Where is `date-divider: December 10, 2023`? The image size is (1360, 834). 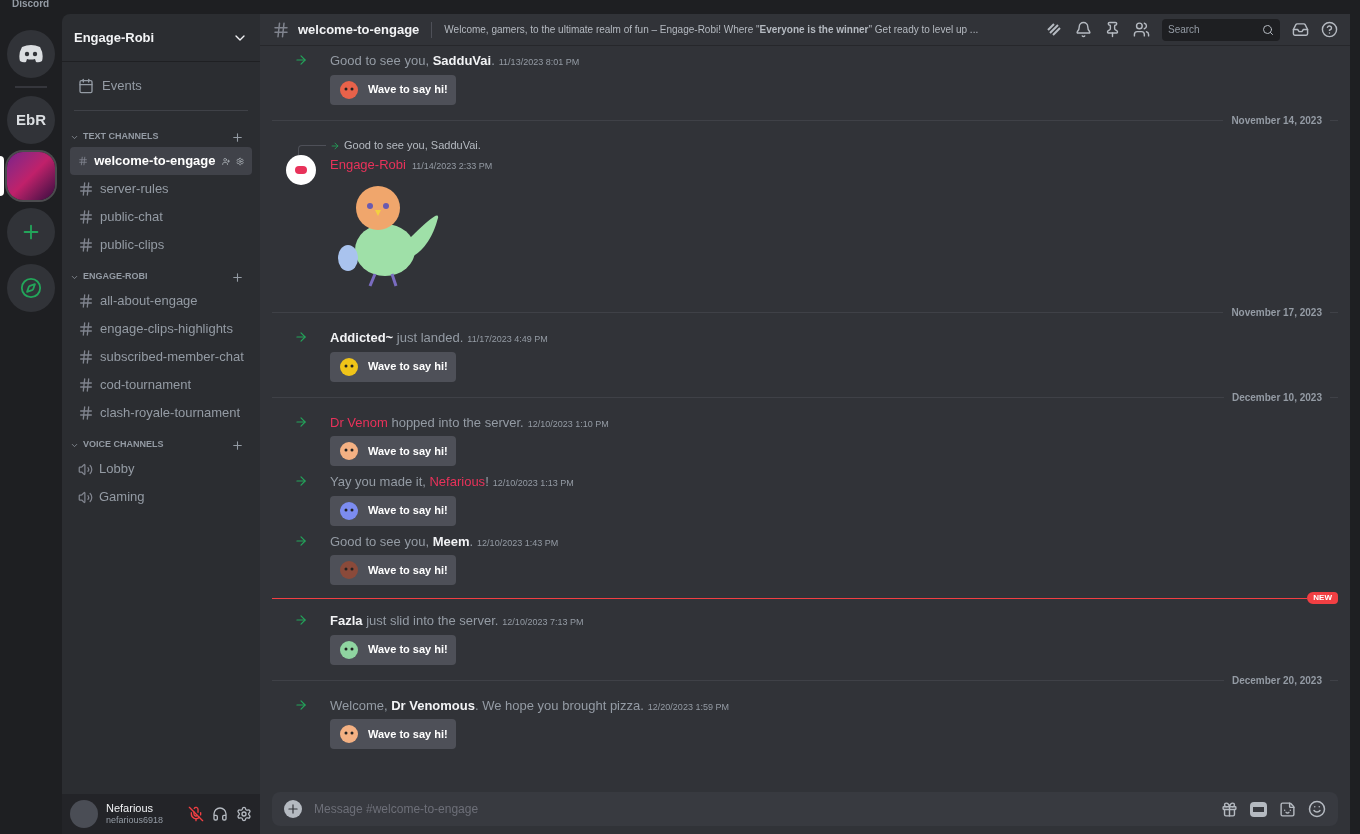
date-divider: December 10, 2023 is located at coordinates (1276, 397).